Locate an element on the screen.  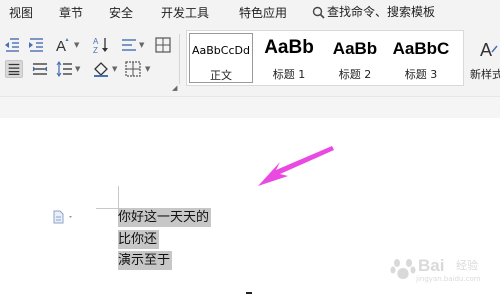
document-text-line: 比你还 is located at coordinates (139, 239).